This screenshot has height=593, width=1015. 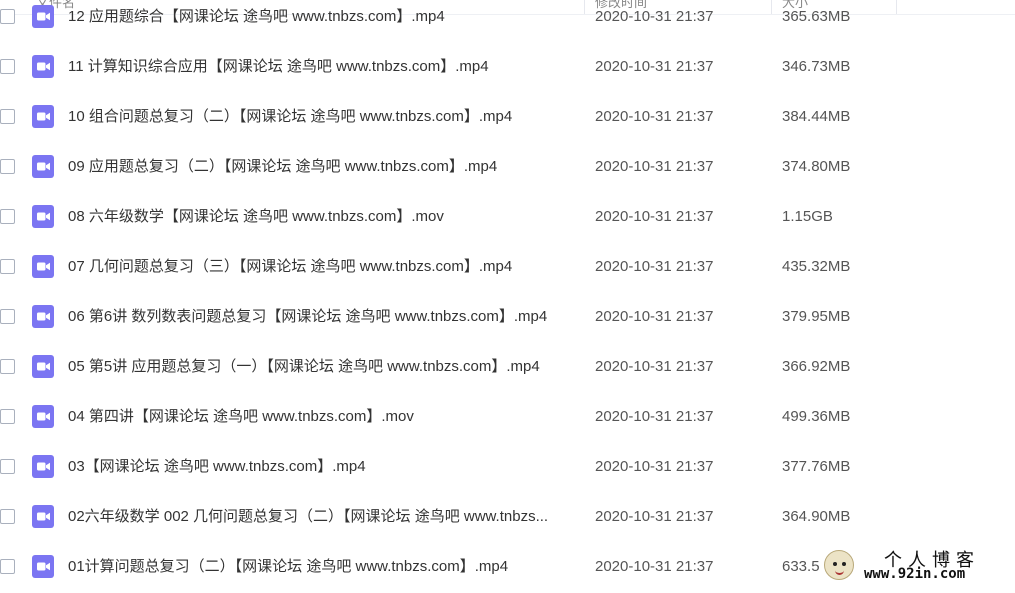 I want to click on file-name: 11 计算知识综合应用【网课论坛 途鸟吧 www.tnbzs.com】.mp4, so click(x=323, y=67).